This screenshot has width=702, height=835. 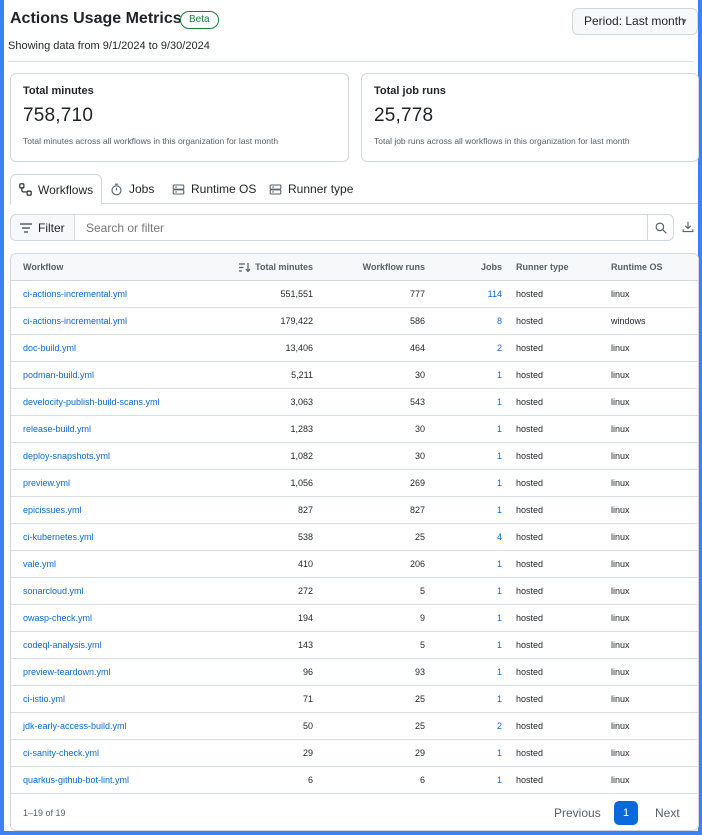 What do you see at coordinates (688, 227) in the screenshot?
I see `download-icon` at bounding box center [688, 227].